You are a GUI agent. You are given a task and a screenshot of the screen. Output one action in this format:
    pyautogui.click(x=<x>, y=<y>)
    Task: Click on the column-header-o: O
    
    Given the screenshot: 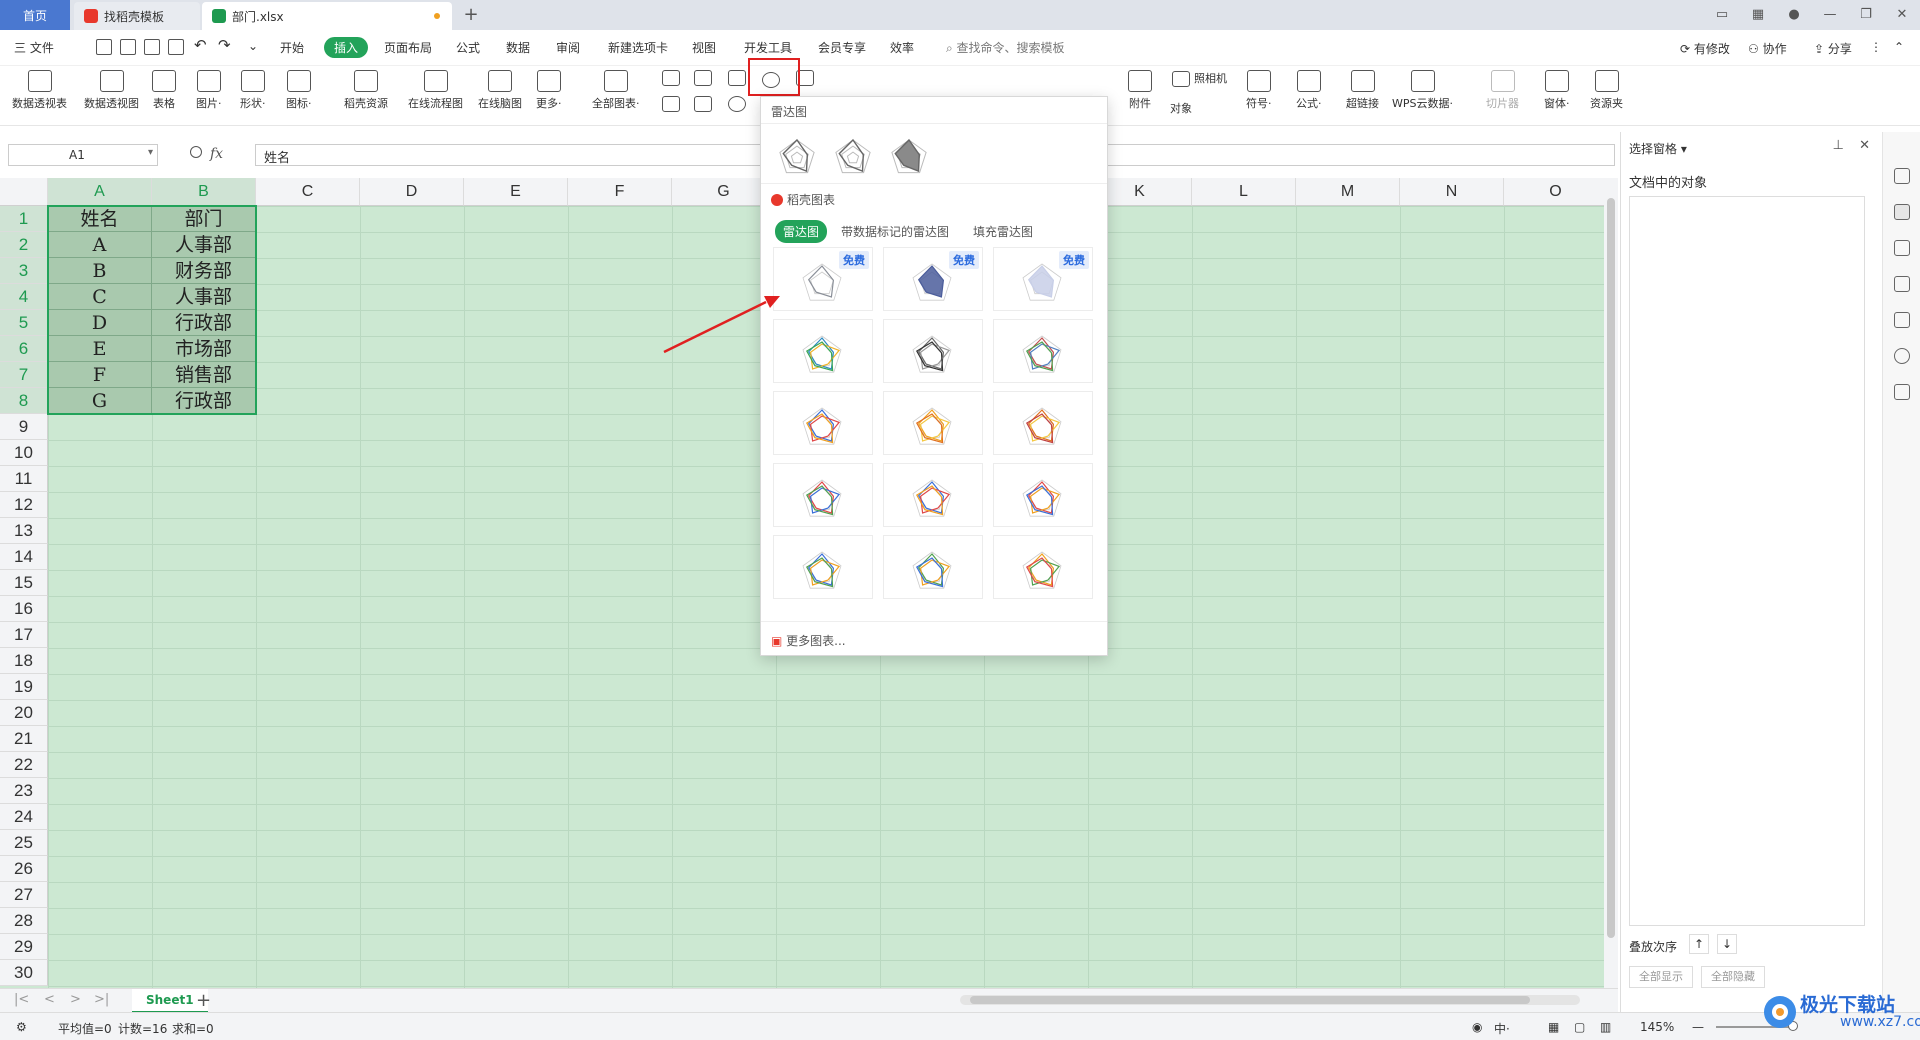 What is the action you would take?
    pyautogui.click(x=1554, y=192)
    